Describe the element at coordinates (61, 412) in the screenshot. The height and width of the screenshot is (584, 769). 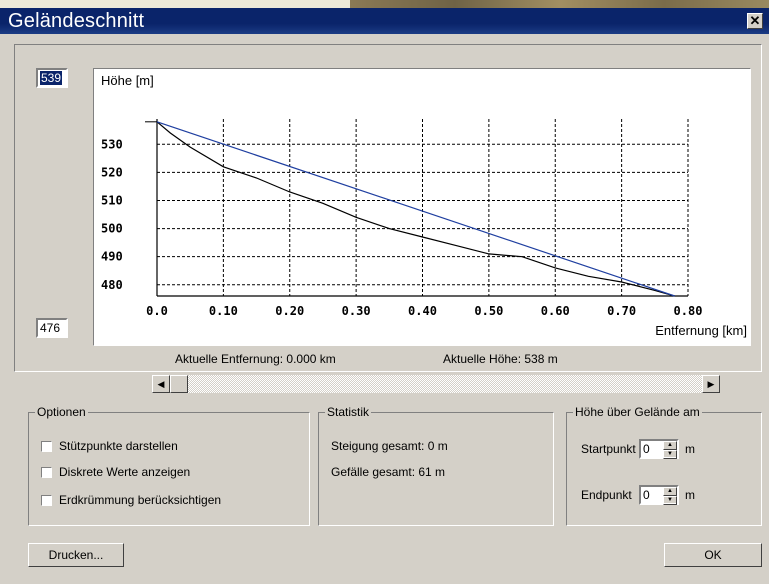
I see `options-title: Optionen` at that location.